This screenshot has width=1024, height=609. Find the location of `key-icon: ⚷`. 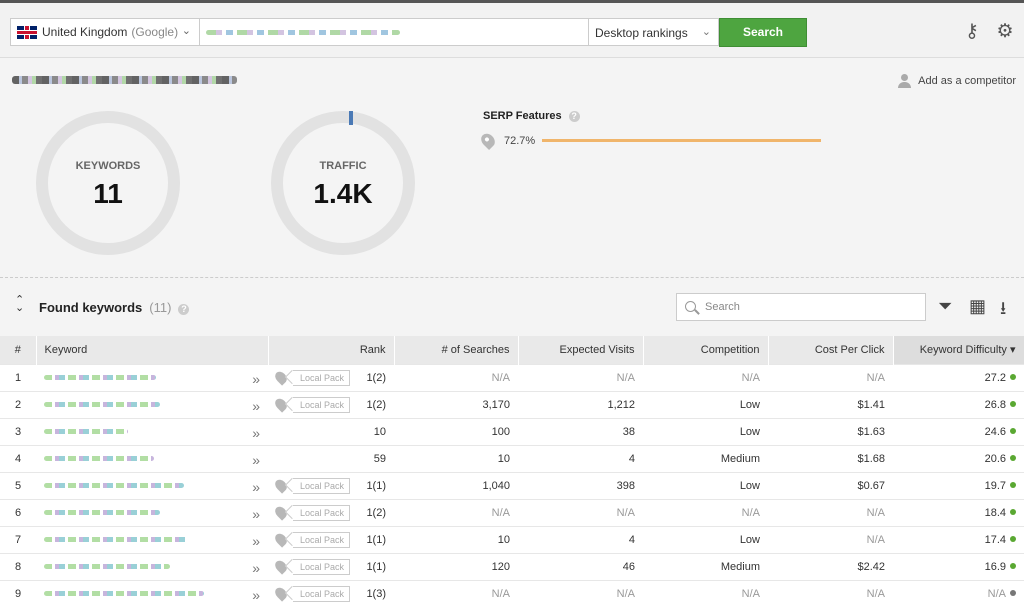

key-icon: ⚷ is located at coordinates (972, 32).